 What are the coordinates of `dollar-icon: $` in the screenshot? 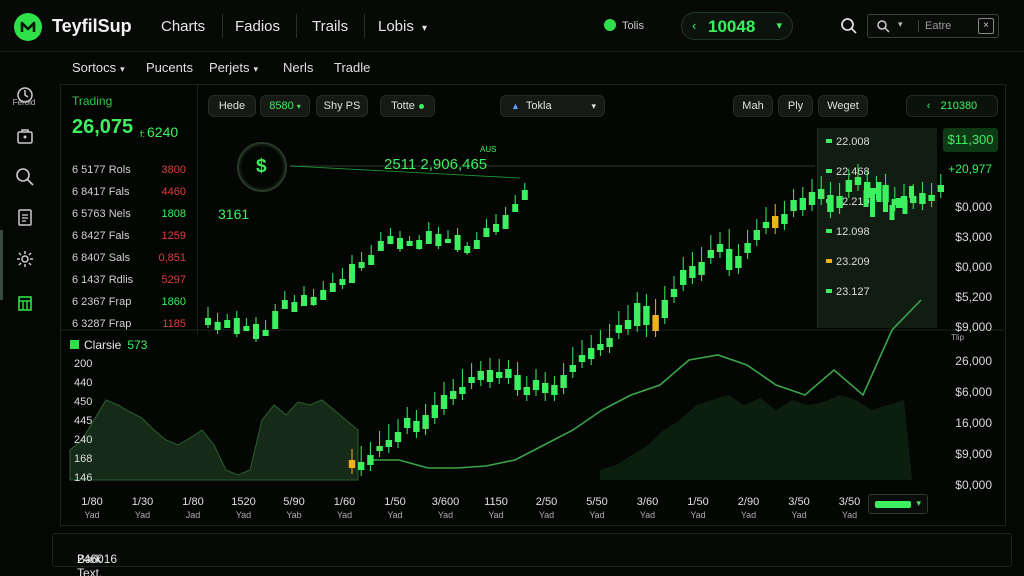 It's located at (261, 166).